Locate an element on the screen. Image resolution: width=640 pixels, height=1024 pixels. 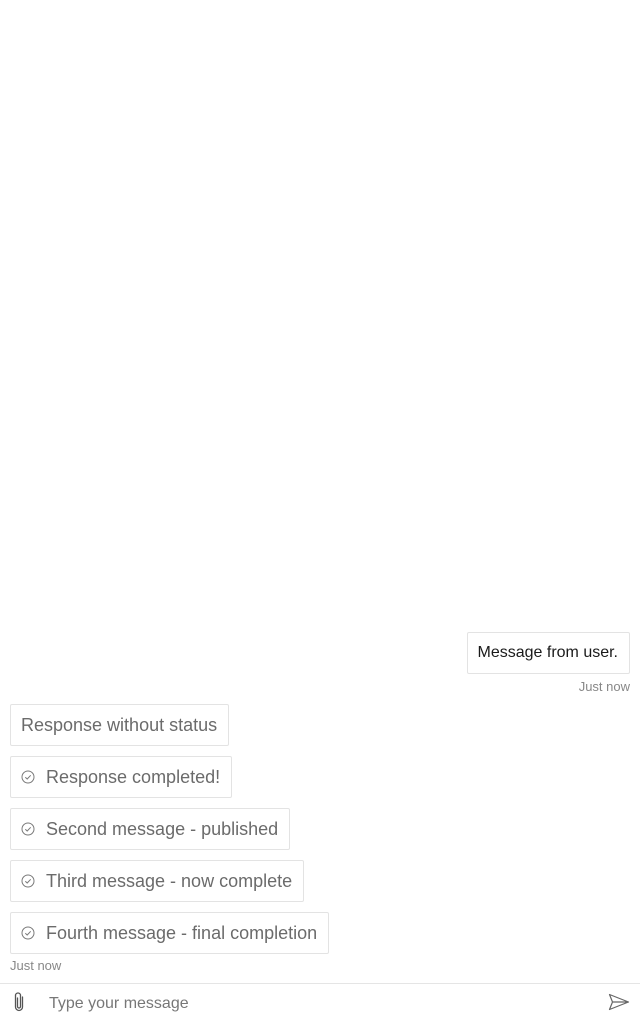
user-message-bubble: Message from user. is located at coordinates (548, 653).